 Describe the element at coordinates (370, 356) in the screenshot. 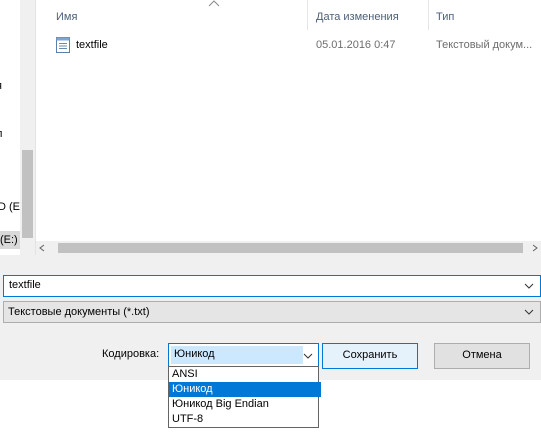

I see `save-button: Сохранить` at that location.